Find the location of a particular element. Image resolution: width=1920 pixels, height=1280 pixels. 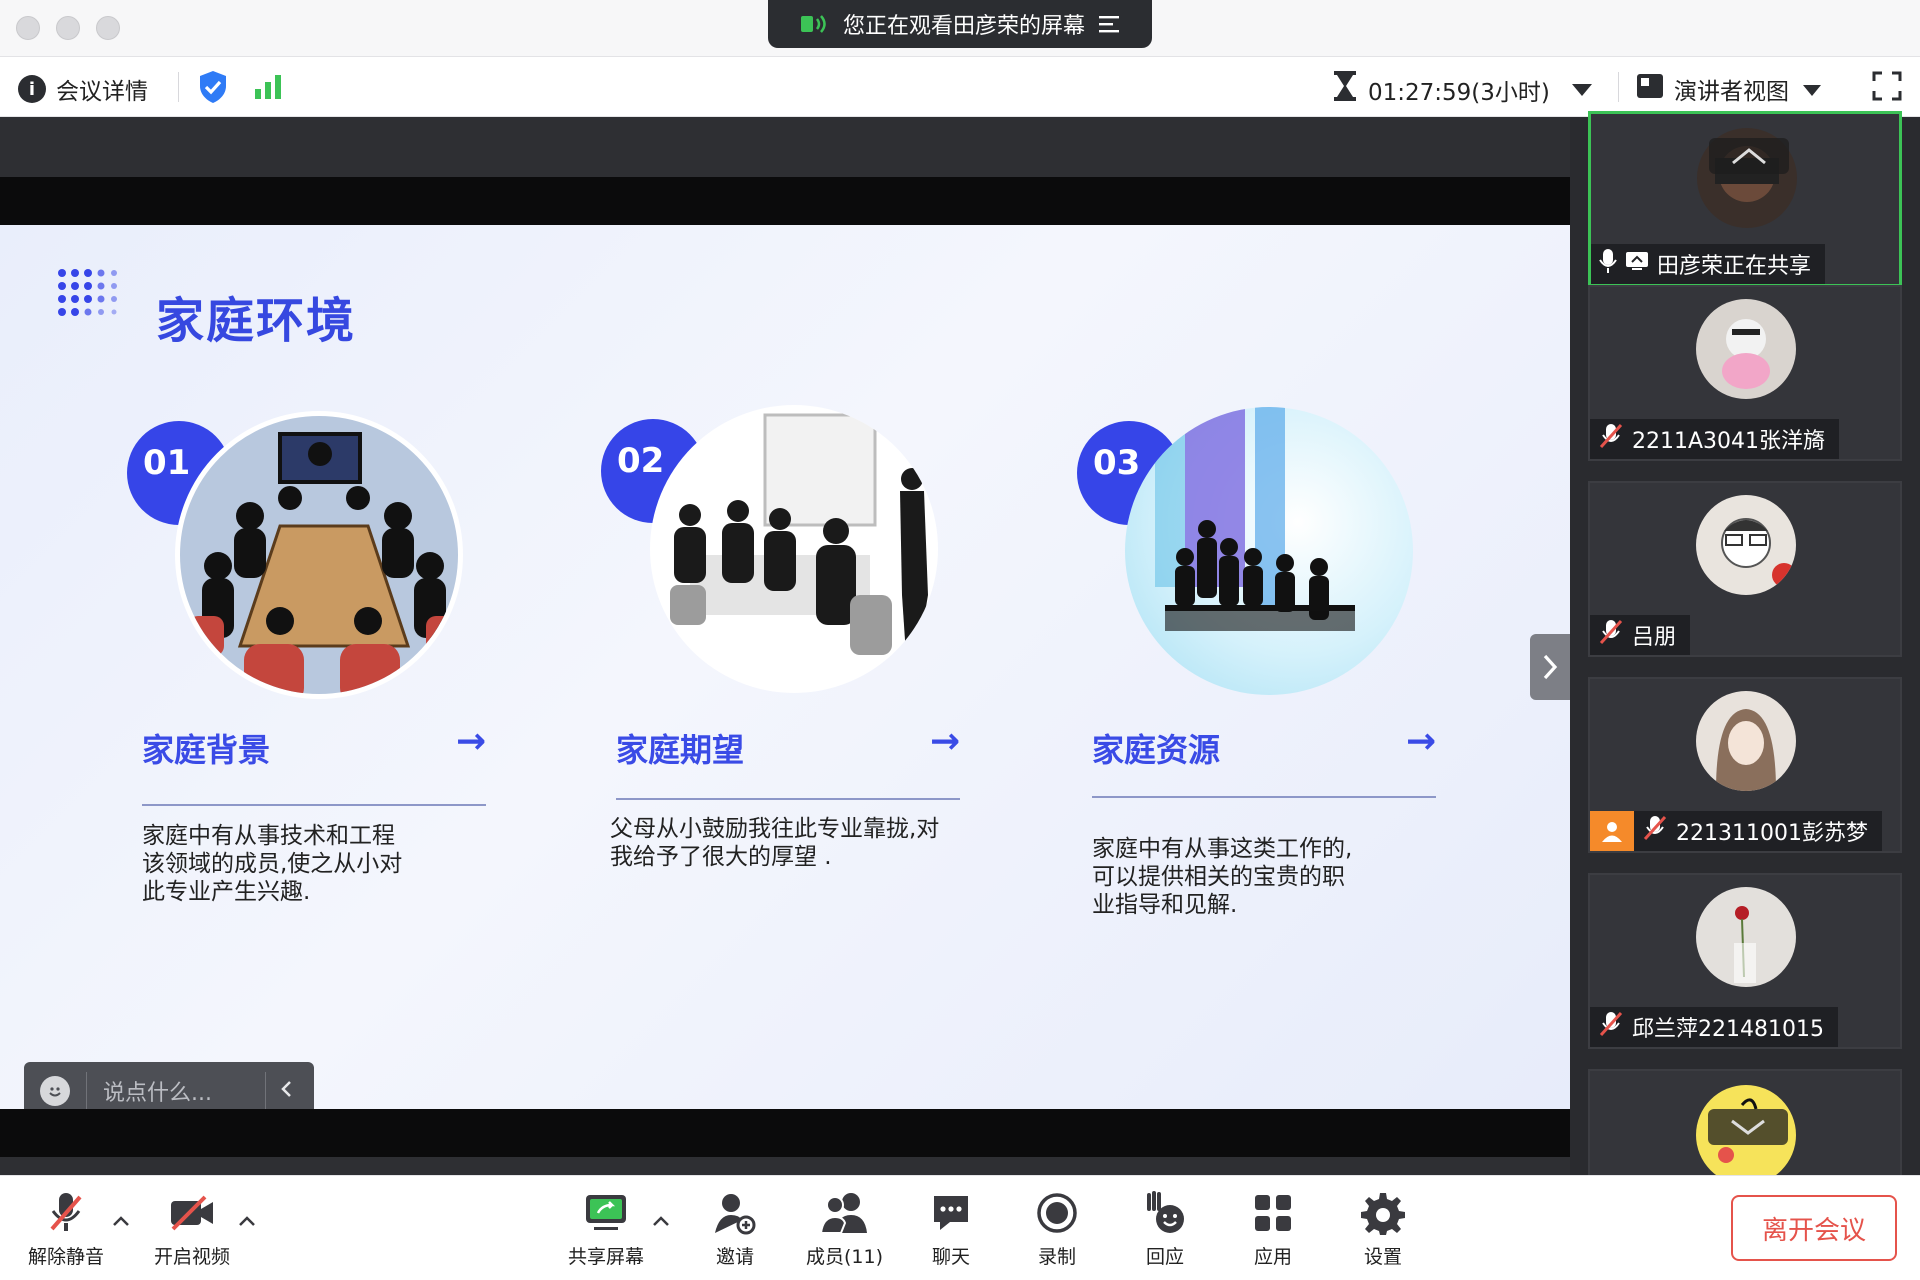

participant-nameplate: 2211A3041张洋旖 is located at coordinates (1715, 439).